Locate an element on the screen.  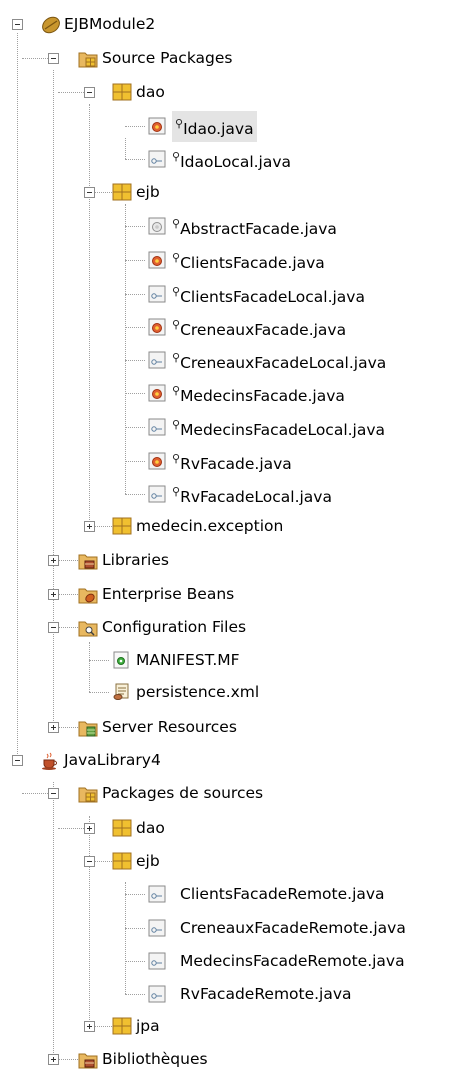
tree-node-package-ejb: ejb is located at coordinates (136, 192).